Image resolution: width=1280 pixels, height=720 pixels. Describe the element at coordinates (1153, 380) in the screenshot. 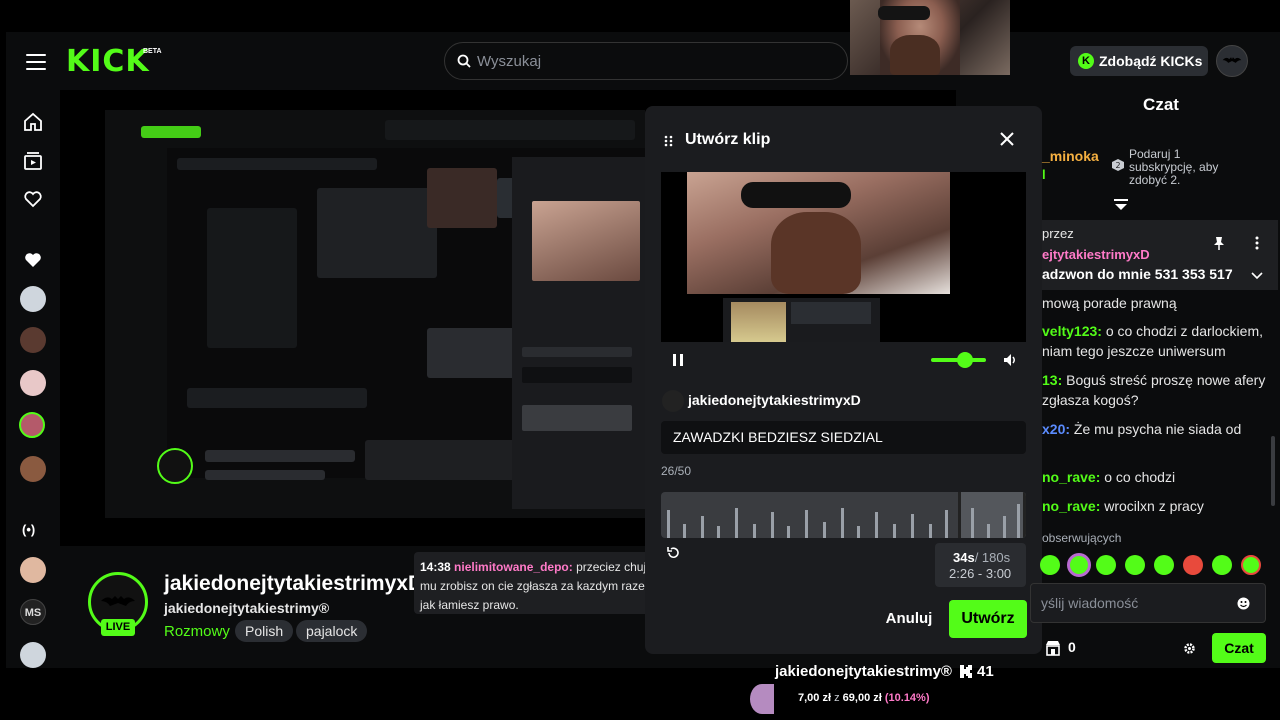

I see `chat-message: 13: Boguś streść proszę nowe afery` at that location.